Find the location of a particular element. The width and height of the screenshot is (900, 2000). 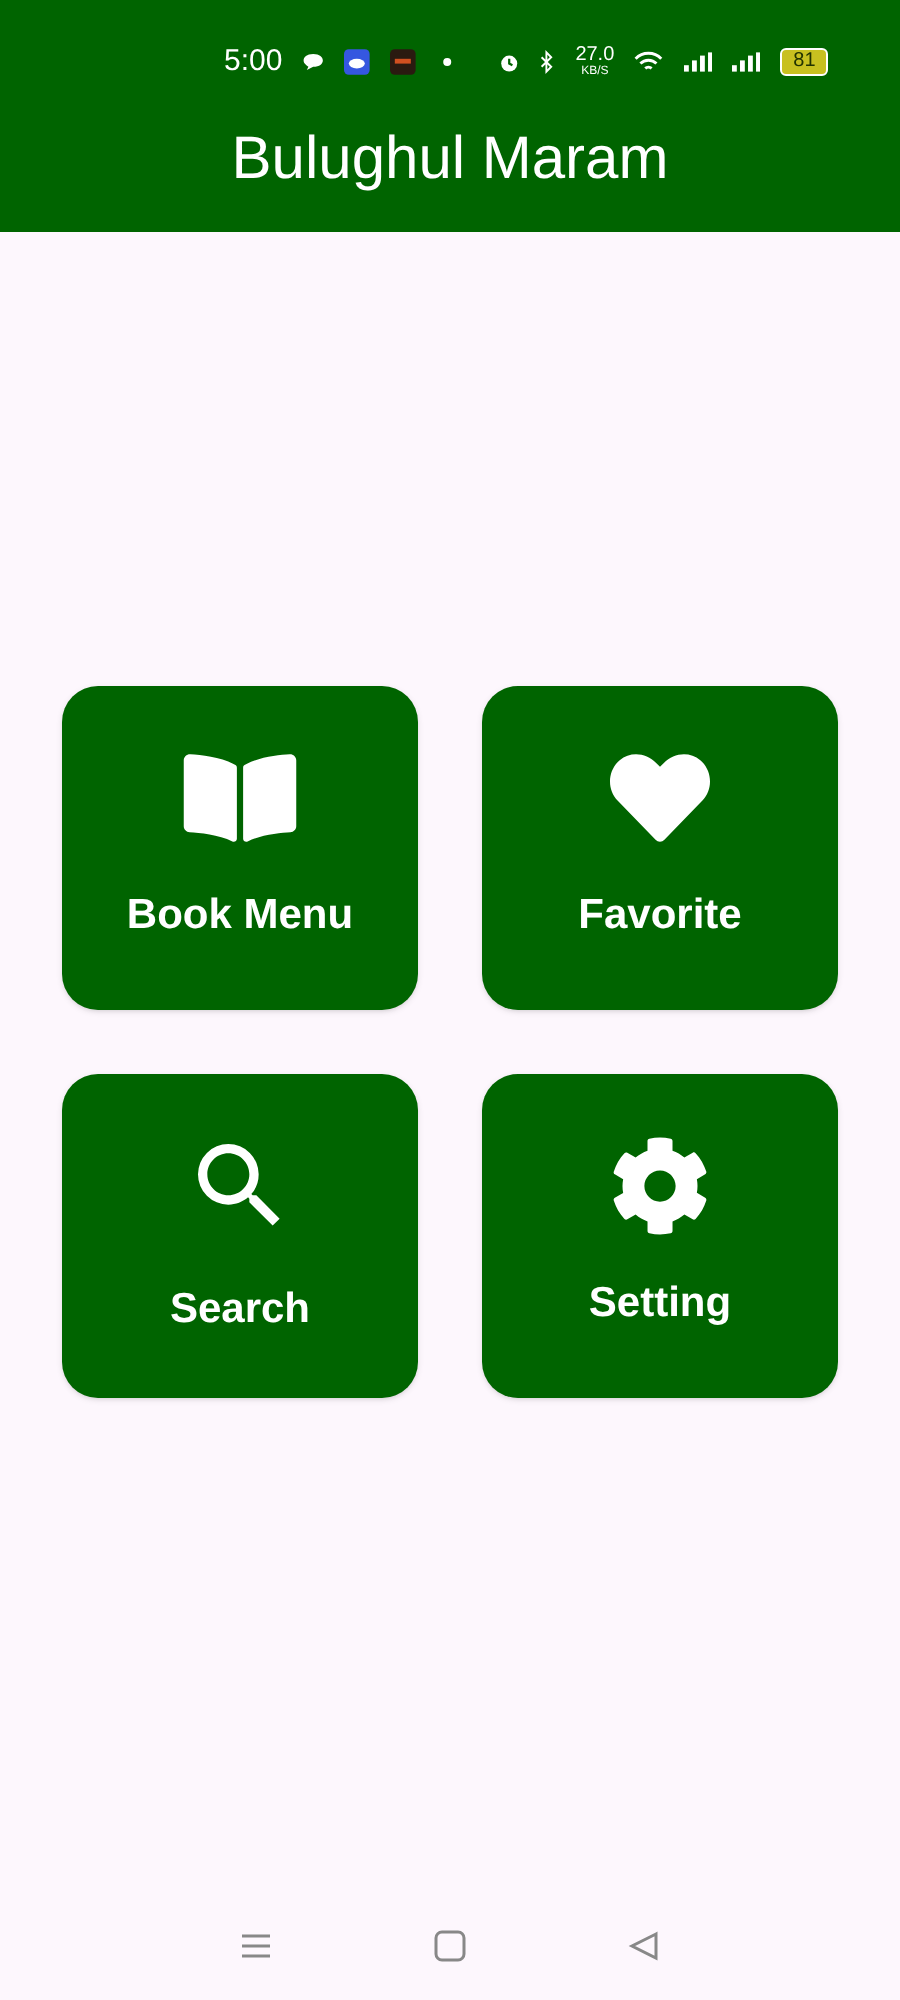

menu-tile: Book Menu is located at coordinates (240, 848).